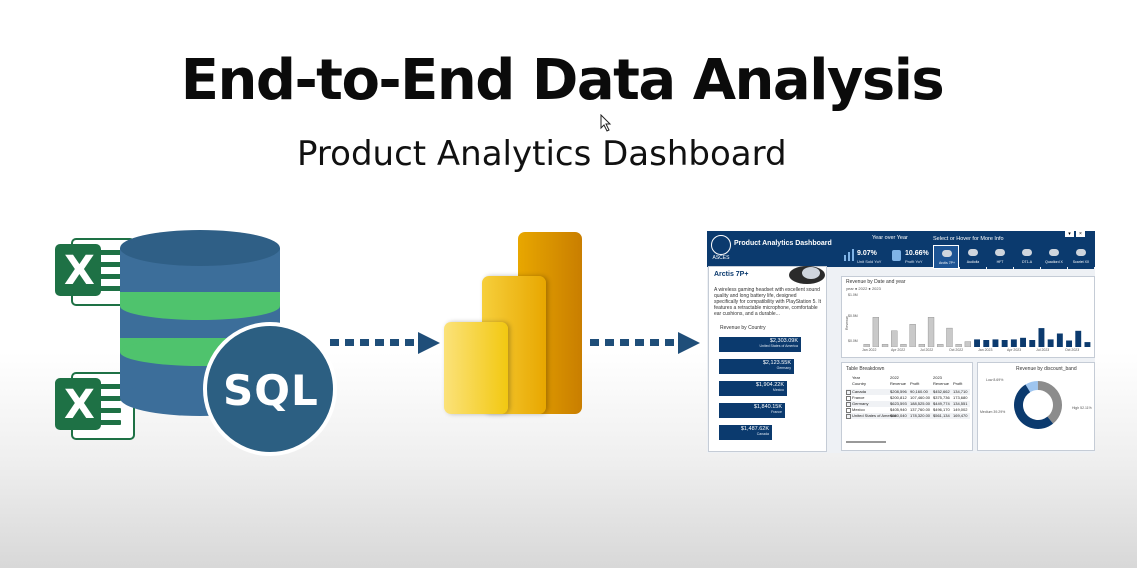 Image resolution: width=1137 pixels, height=568 pixels. Describe the element at coordinates (1049, 402) in the screenshot. I see `donut-slice` at that location.